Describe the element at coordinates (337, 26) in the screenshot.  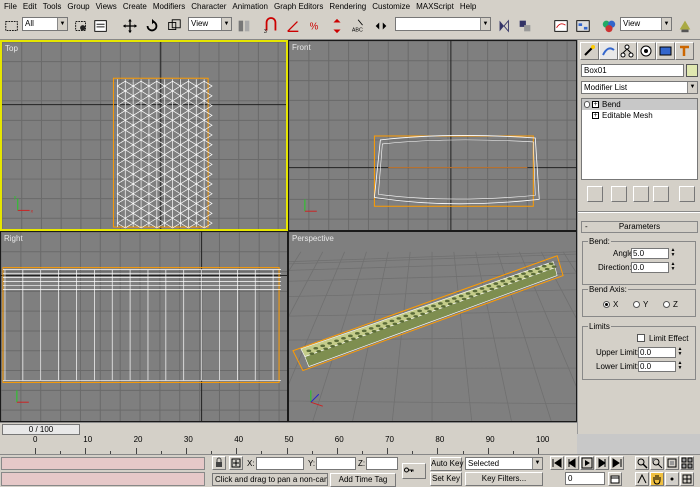
I see `spinner-snap-icon` at that location.